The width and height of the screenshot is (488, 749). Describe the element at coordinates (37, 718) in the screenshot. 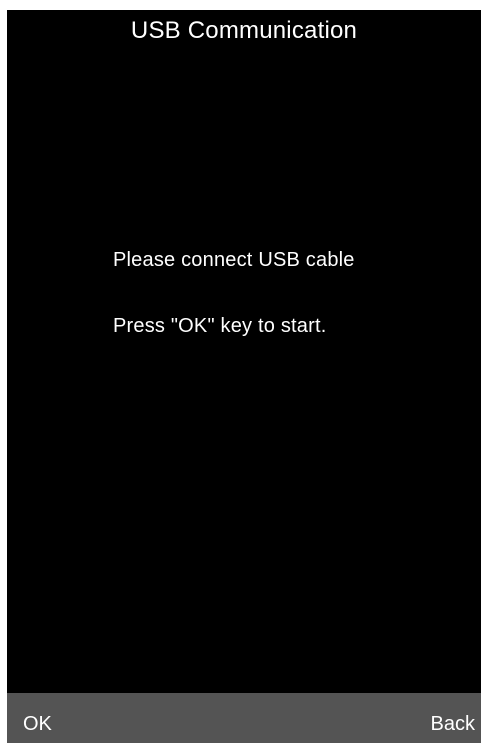

I see `ok-softkey: OK` at that location.